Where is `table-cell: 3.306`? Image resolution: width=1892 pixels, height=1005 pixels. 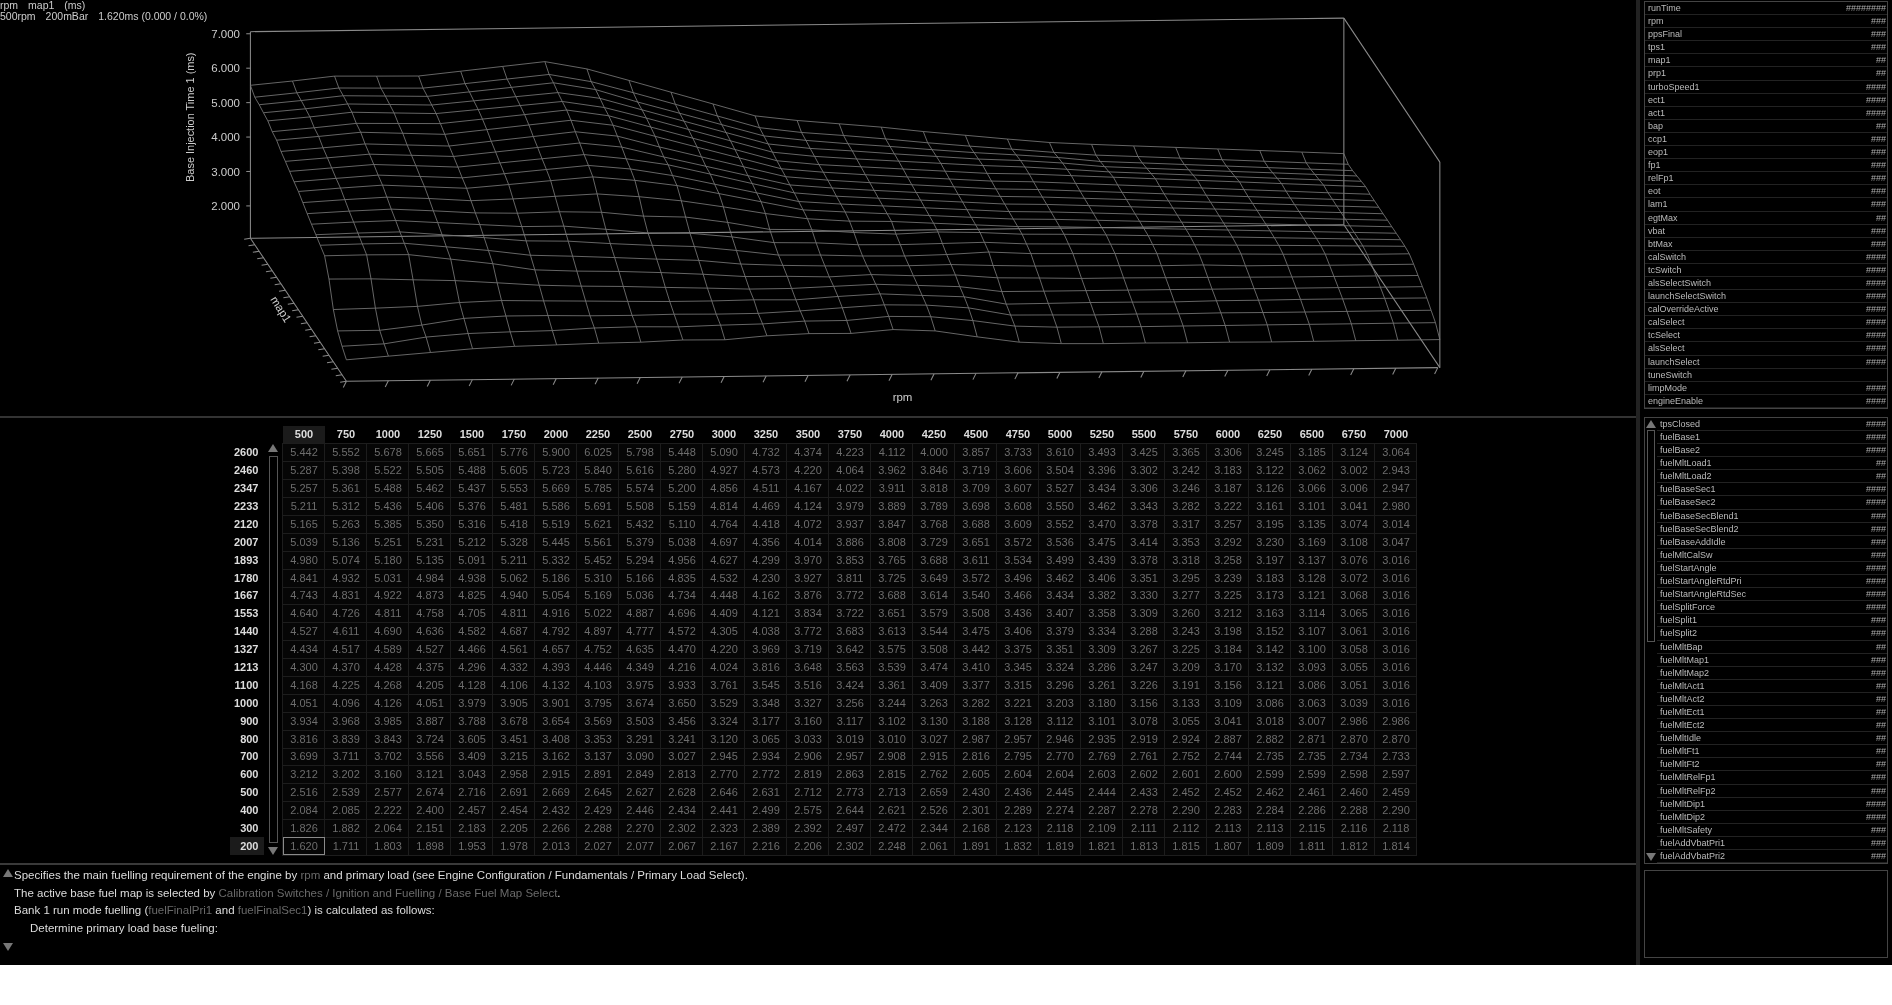 table-cell: 3.306 is located at coordinates (1228, 452).